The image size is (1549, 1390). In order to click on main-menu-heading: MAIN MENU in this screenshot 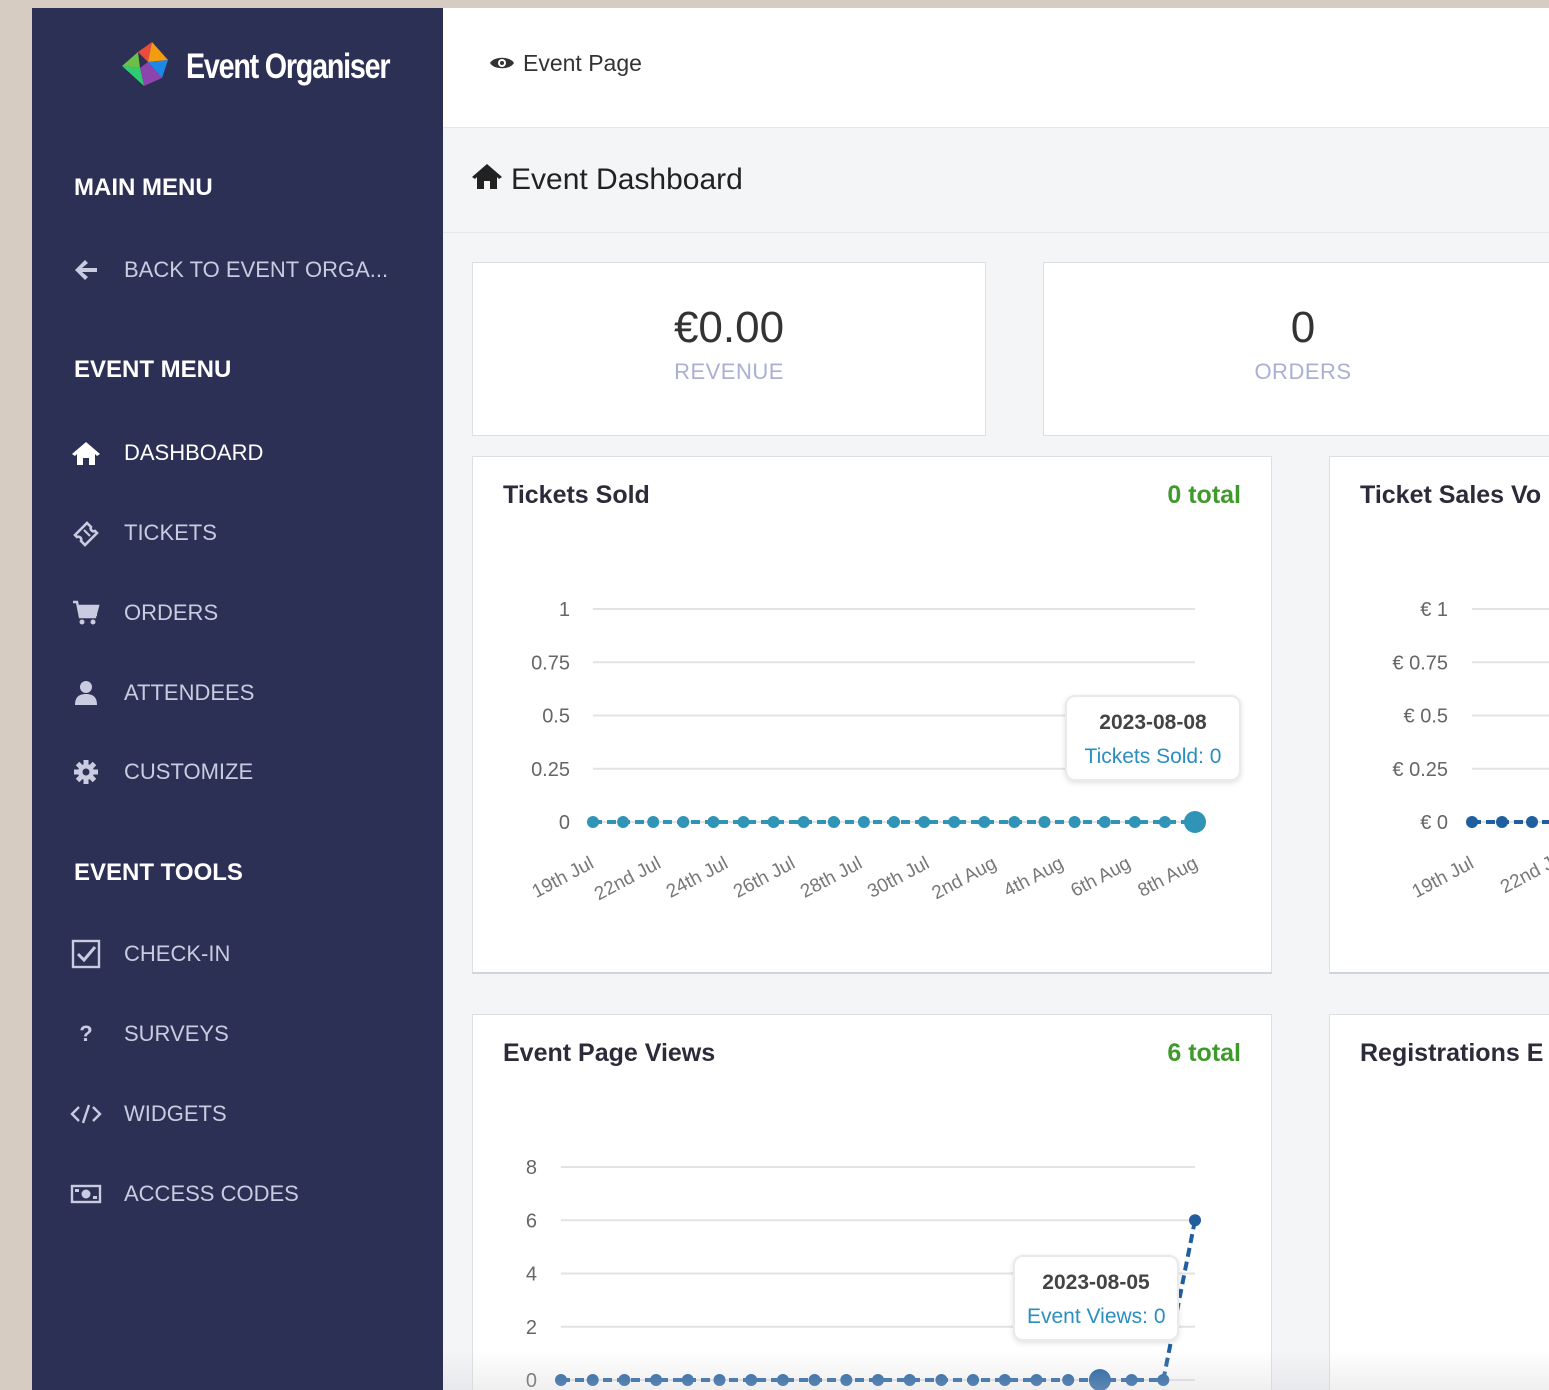, I will do `click(143, 187)`.